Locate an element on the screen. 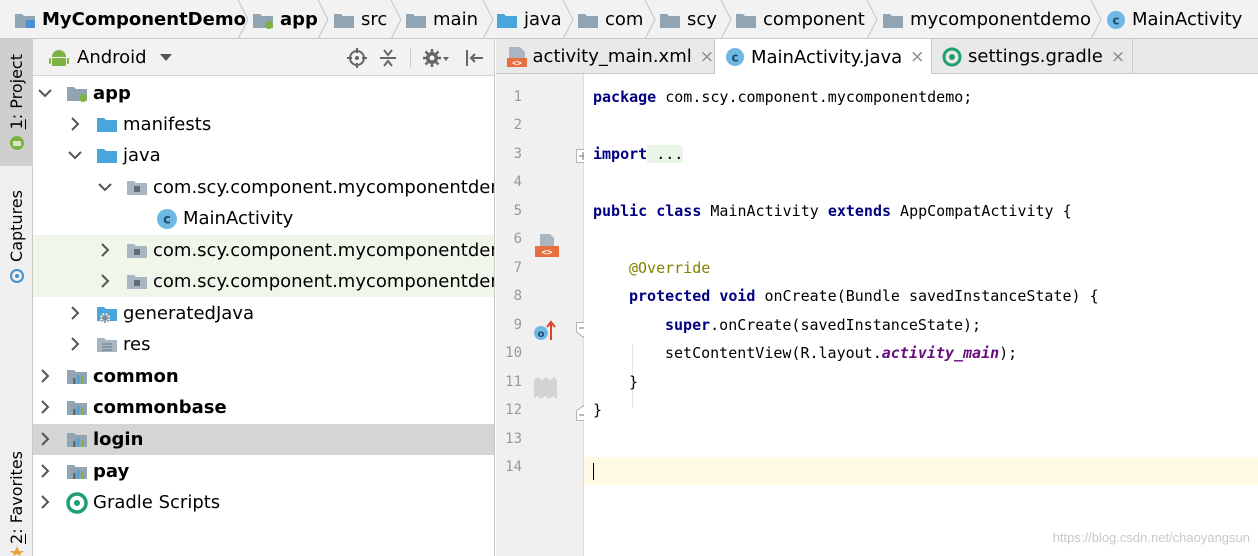  breadcrumb-item-src: src is located at coordinates (360, 19).